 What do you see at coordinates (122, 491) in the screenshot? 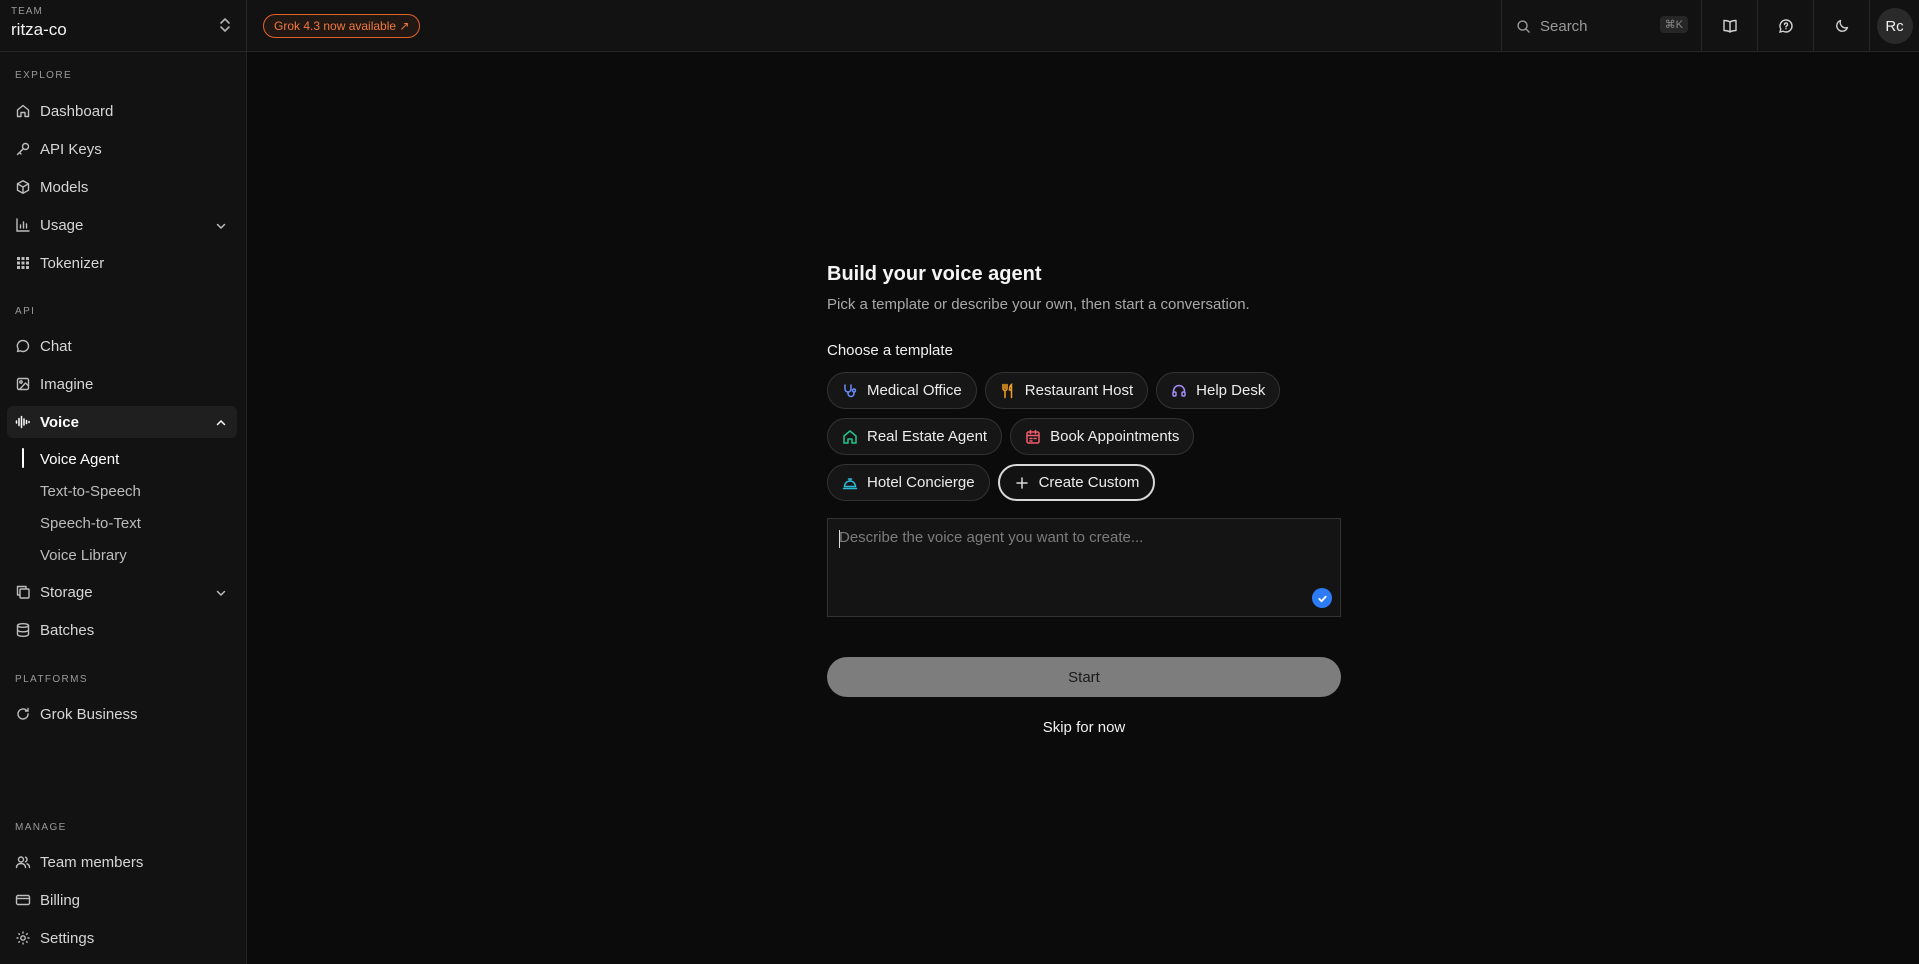
I see `sidebar-subitem-text-to-speech: Text-to-Speech` at bounding box center [122, 491].